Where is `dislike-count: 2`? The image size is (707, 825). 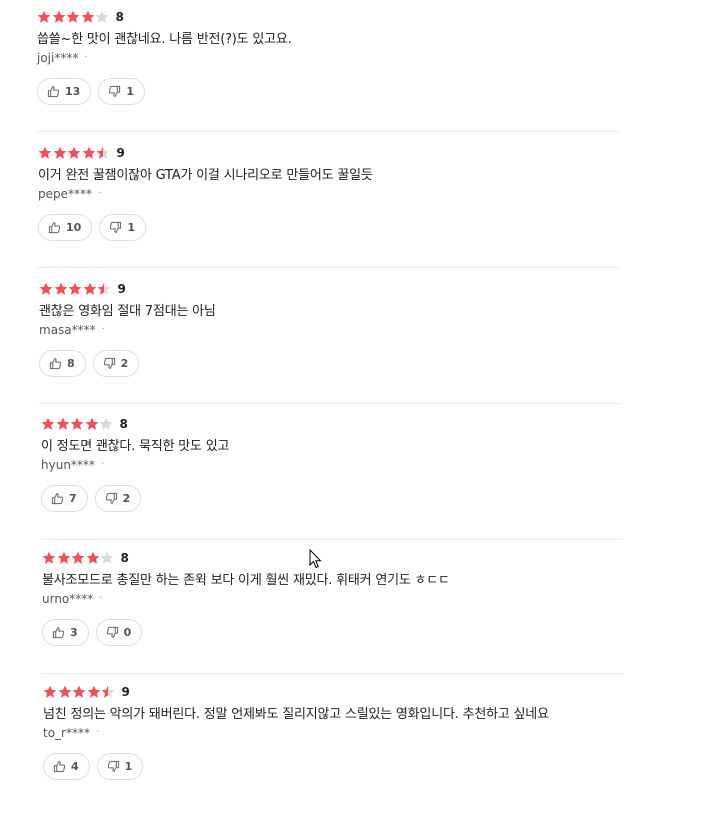
dislike-count: 2 is located at coordinates (124, 363).